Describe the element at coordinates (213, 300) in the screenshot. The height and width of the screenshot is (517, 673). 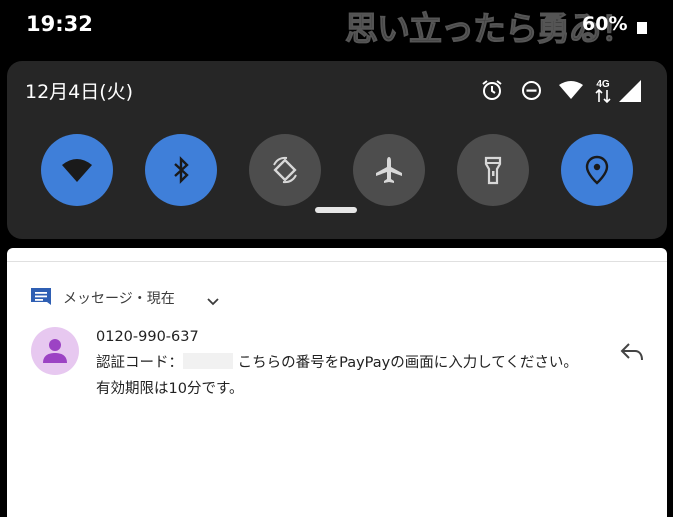
I see `chevron-down-icon` at that location.